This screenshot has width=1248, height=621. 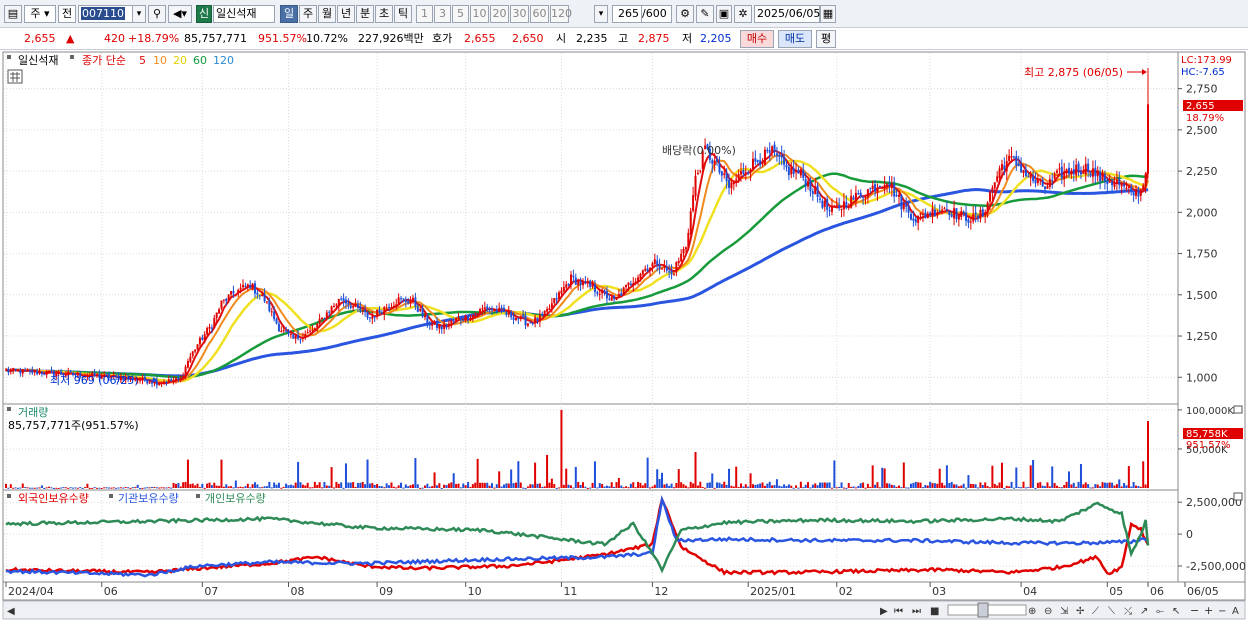 I want to click on stock-badge: 신, so click(x=204, y=14).